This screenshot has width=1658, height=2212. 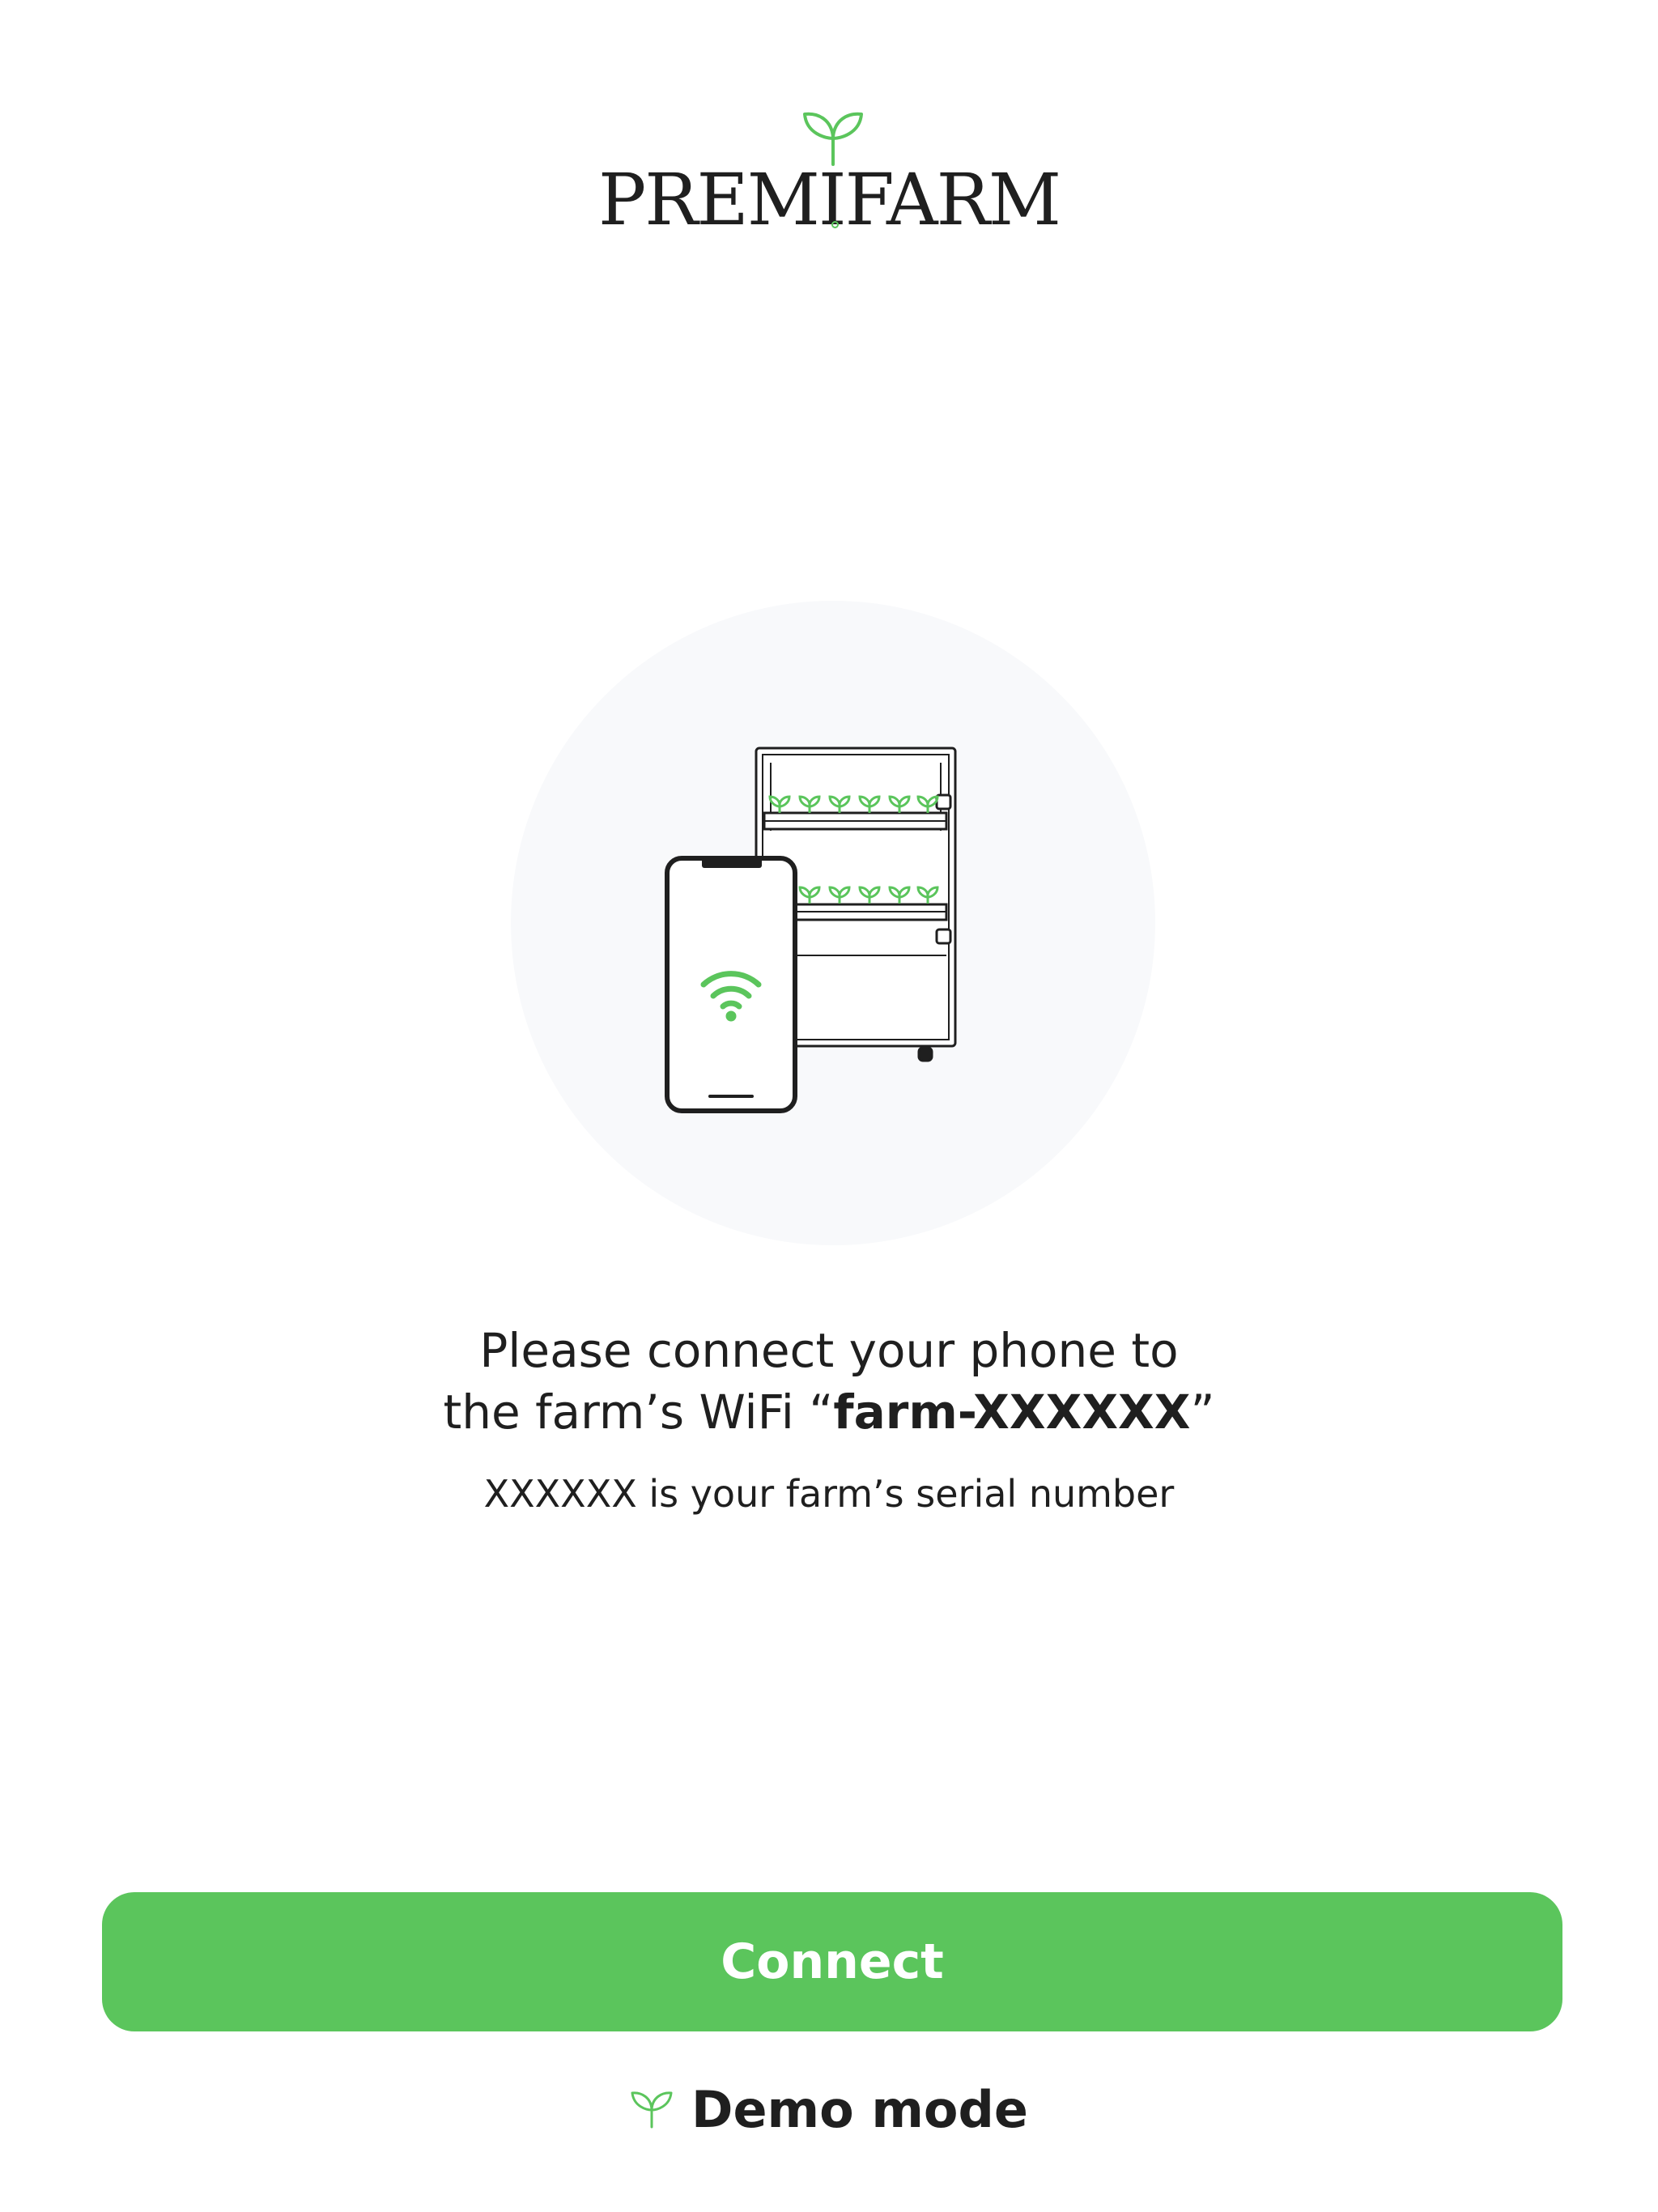 I want to click on instructions-line-2-suffix: ”, so click(x=1202, y=1413).